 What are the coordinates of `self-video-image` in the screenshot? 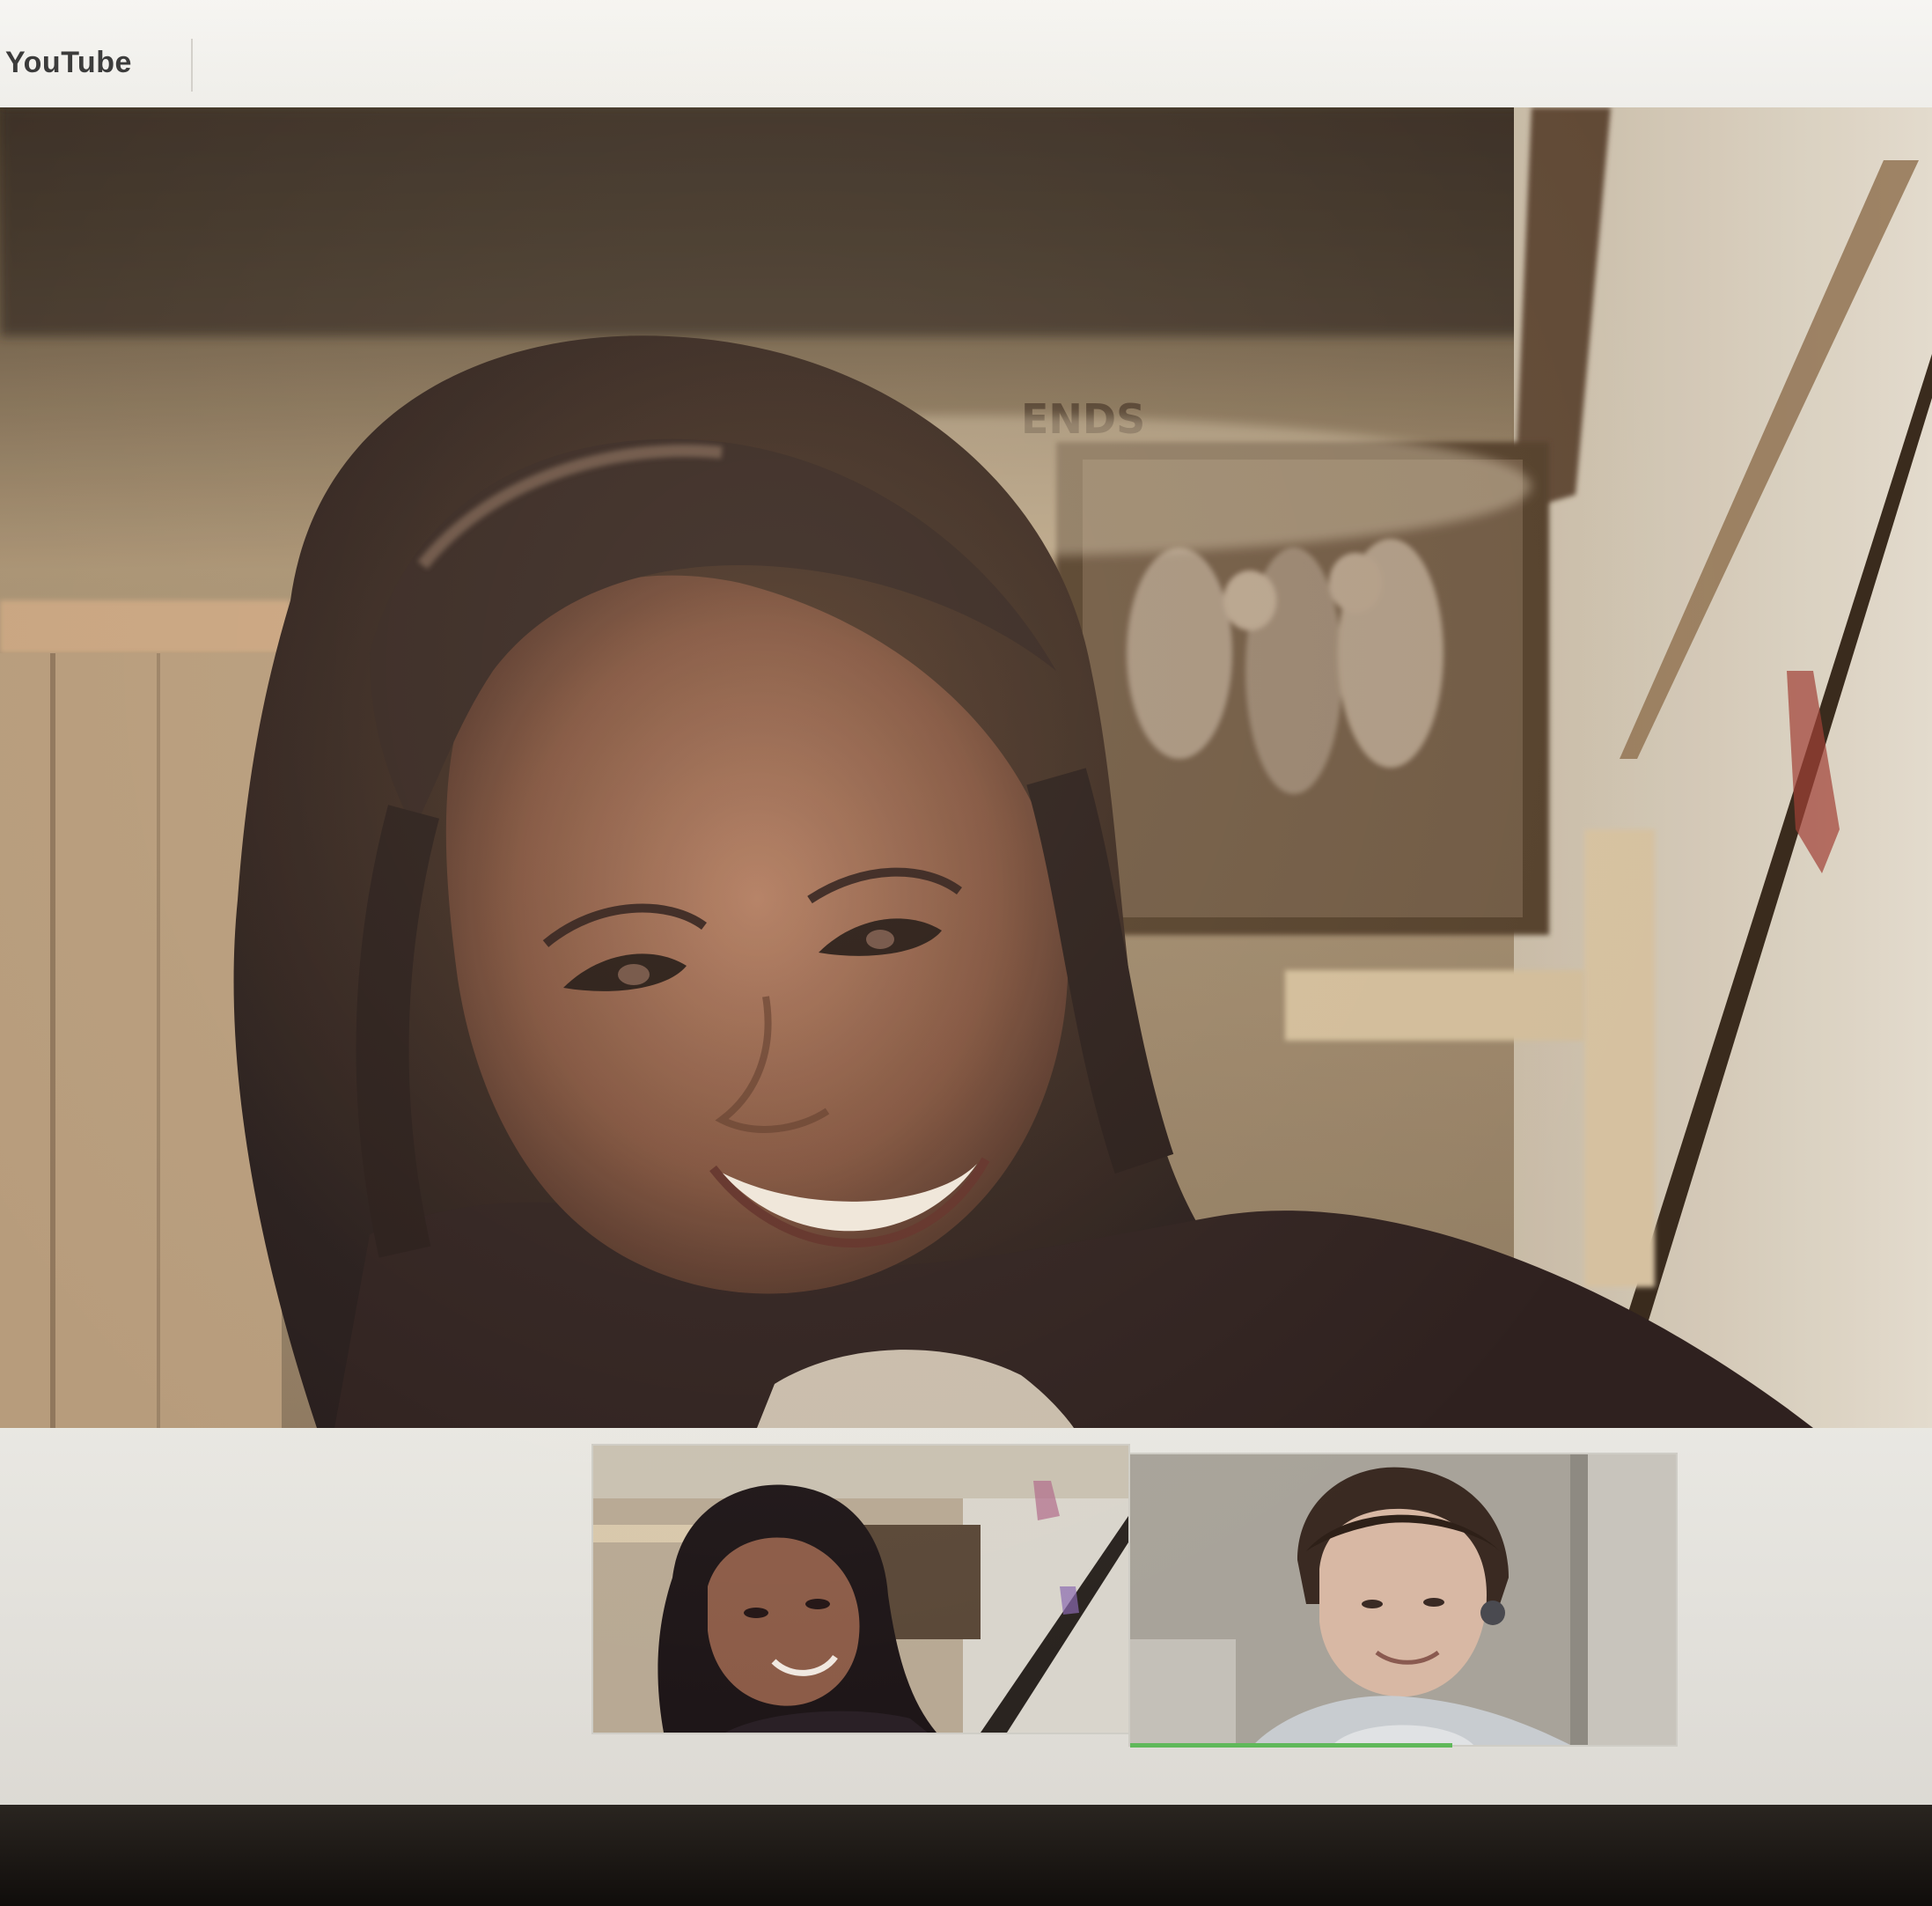 It's located at (860, 1589).